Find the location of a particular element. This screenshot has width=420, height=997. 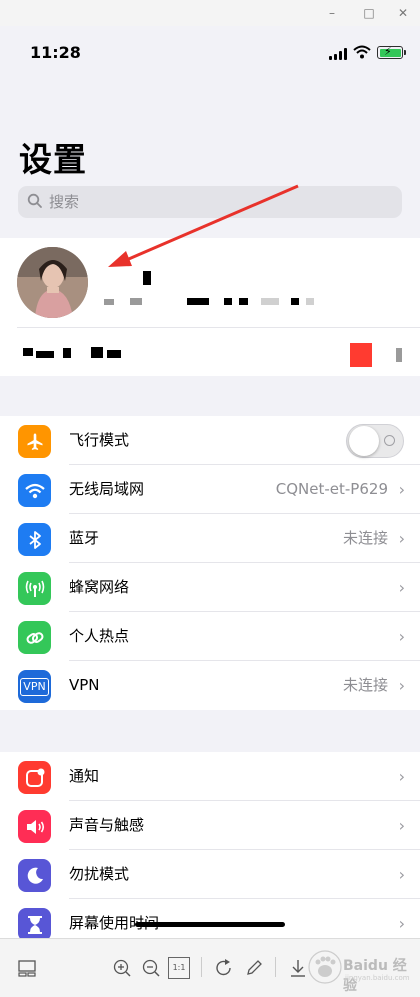

watermark-url: jingyan.baidu.com is located at coordinates (377, 978).